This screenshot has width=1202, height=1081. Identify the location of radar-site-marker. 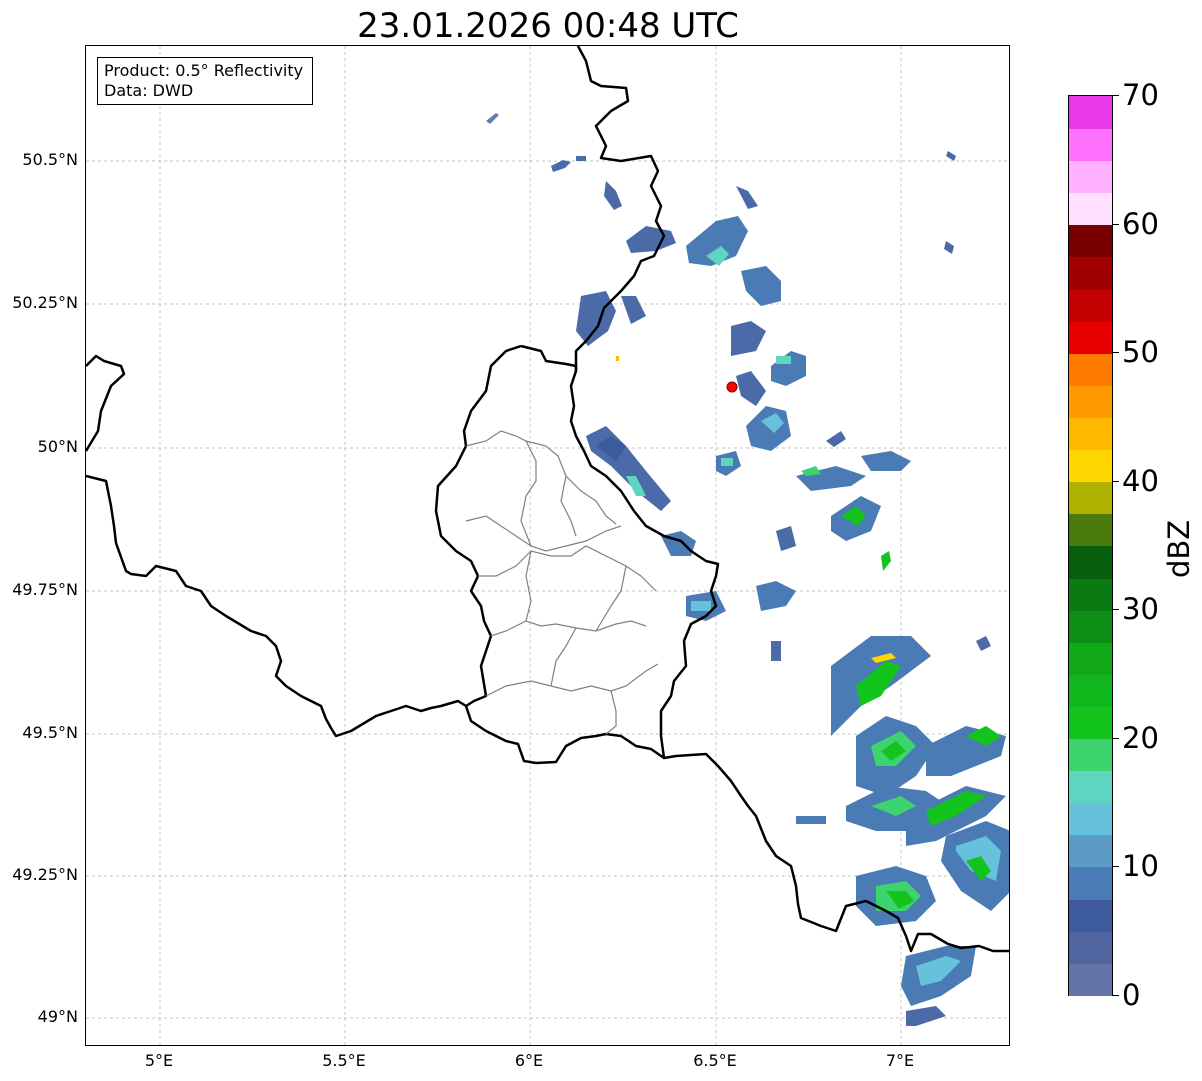
(732, 387).